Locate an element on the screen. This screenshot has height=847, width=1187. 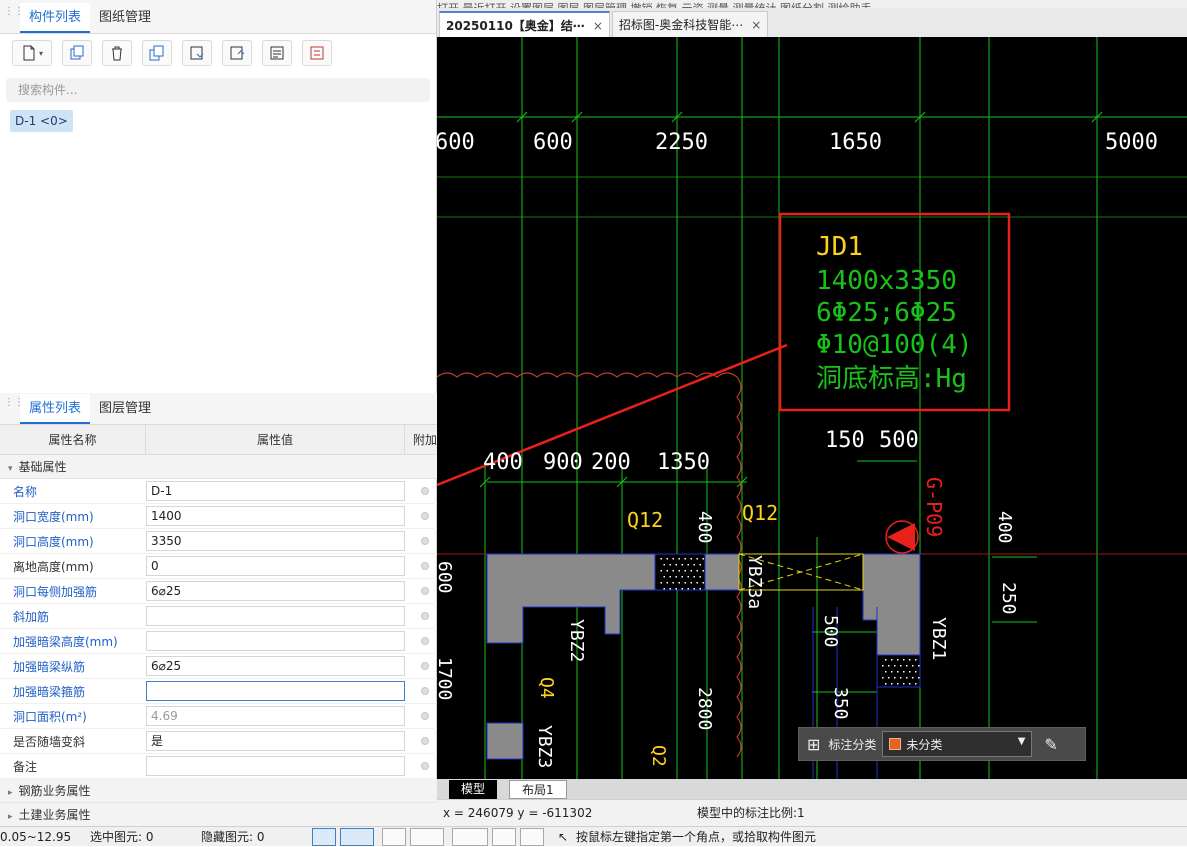
property-value-field: D-1 is located at coordinates (275, 491).